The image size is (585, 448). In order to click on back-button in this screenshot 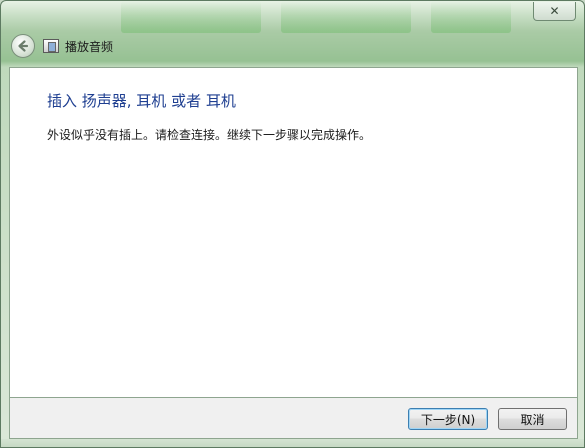, I will do `click(23, 46)`.